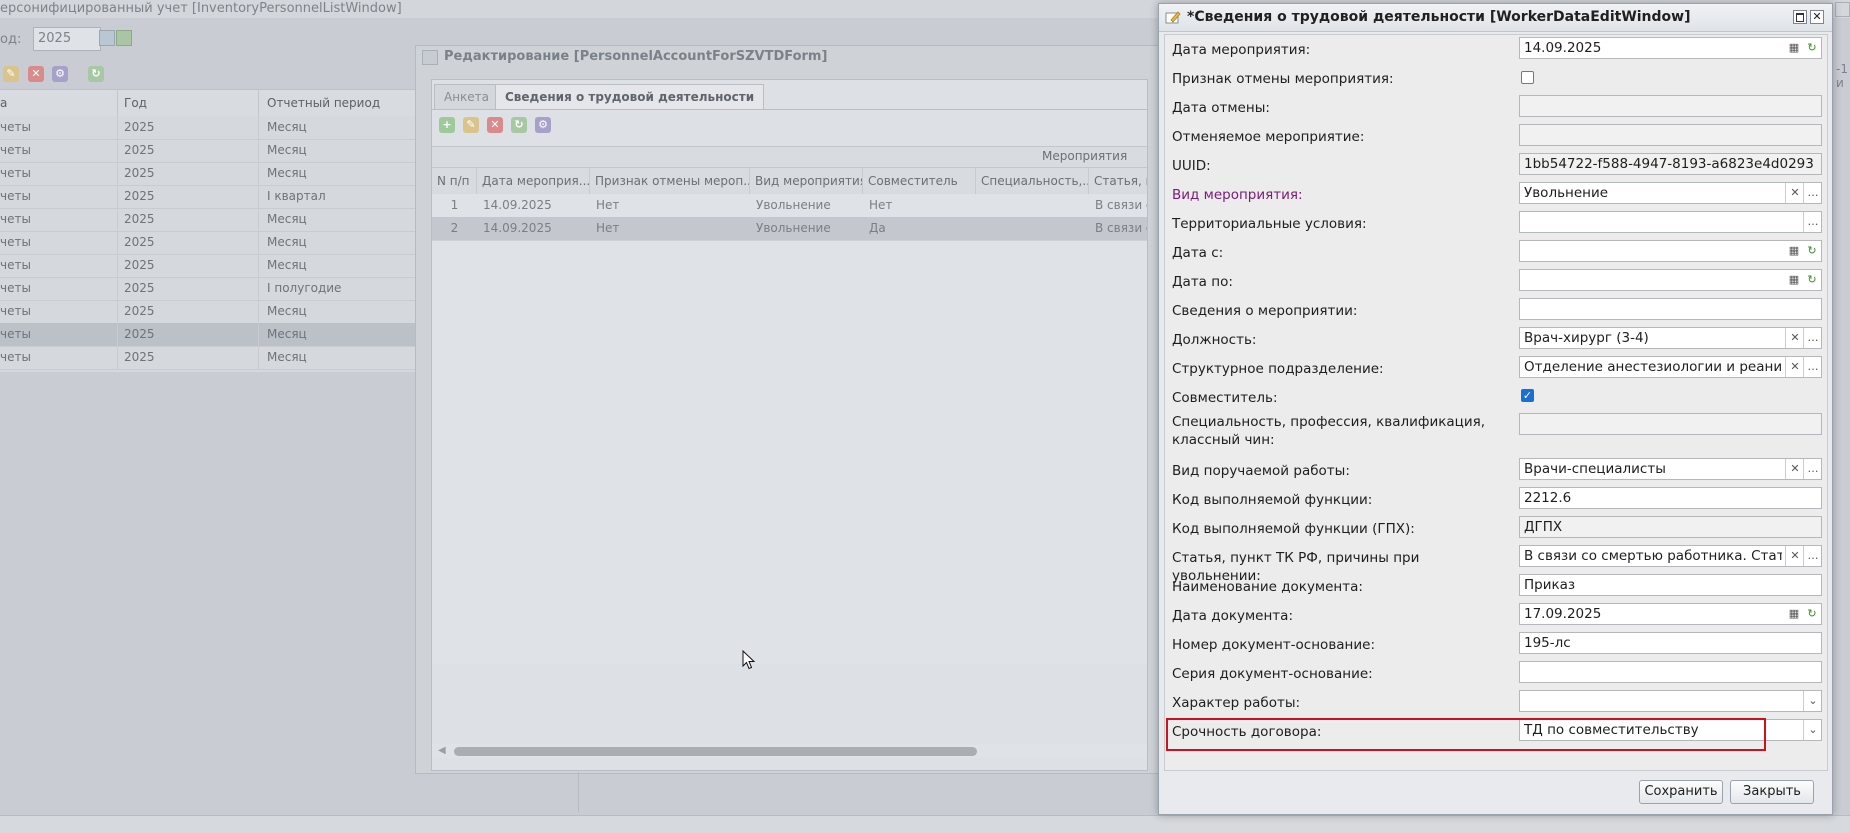 The height and width of the screenshot is (833, 1850). I want to click on cell-number: 1, so click(454, 205).